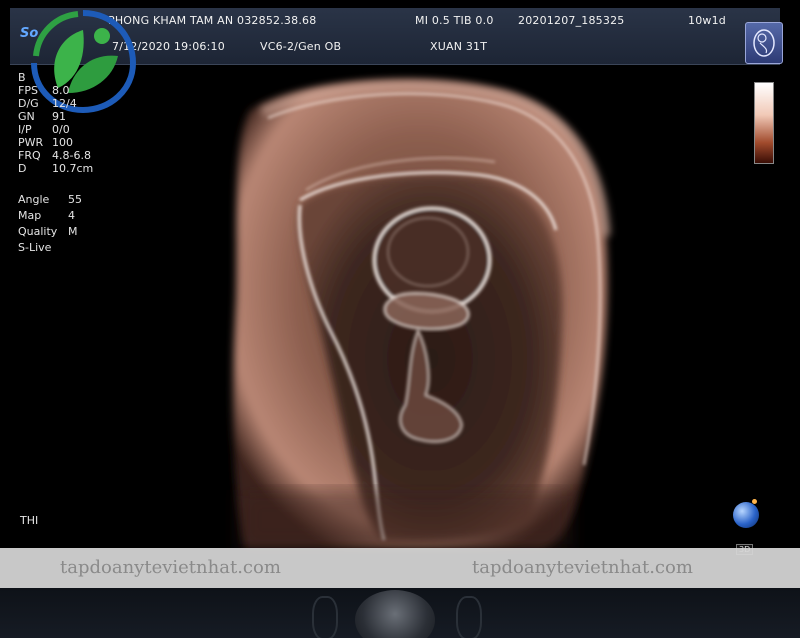  What do you see at coordinates (54, 155) in the screenshot?
I see `param-row: FRQ 4.8-6.8` at bounding box center [54, 155].